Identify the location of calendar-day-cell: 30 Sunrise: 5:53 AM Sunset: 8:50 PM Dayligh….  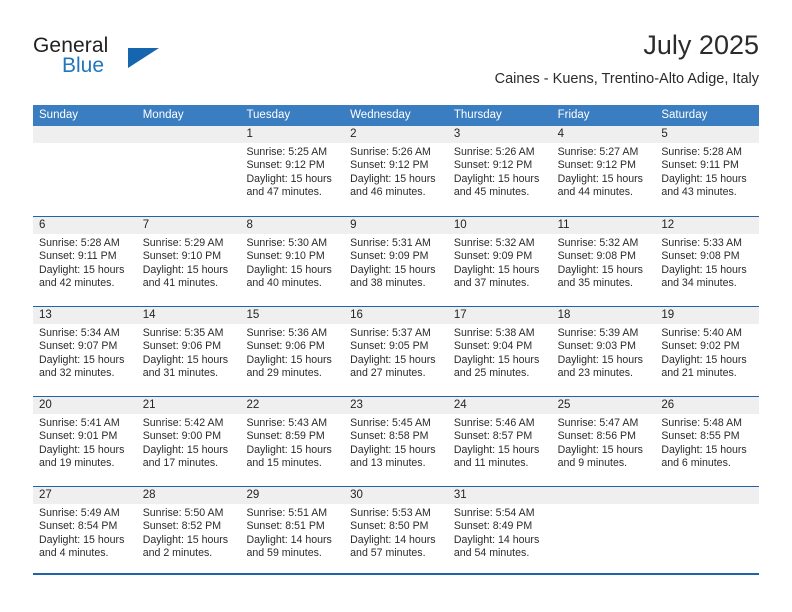
(396, 531).